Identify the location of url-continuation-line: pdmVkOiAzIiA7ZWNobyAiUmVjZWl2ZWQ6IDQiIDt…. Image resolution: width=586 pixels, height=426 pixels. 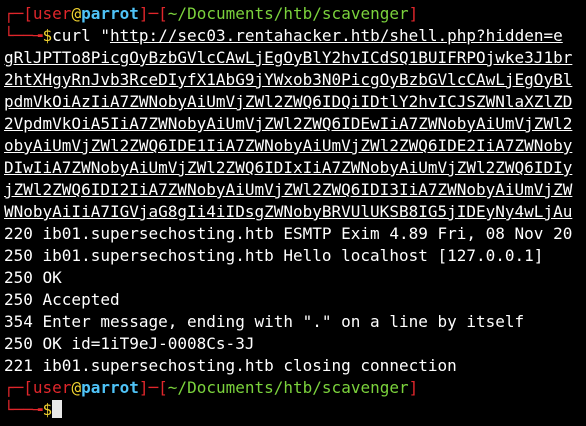
(295, 102).